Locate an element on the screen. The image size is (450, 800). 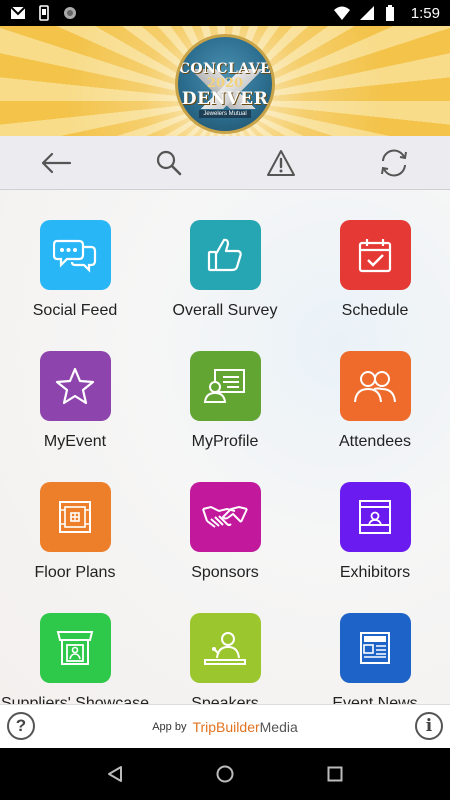
tile-attendees: Attendees is located at coordinates (375, 386).